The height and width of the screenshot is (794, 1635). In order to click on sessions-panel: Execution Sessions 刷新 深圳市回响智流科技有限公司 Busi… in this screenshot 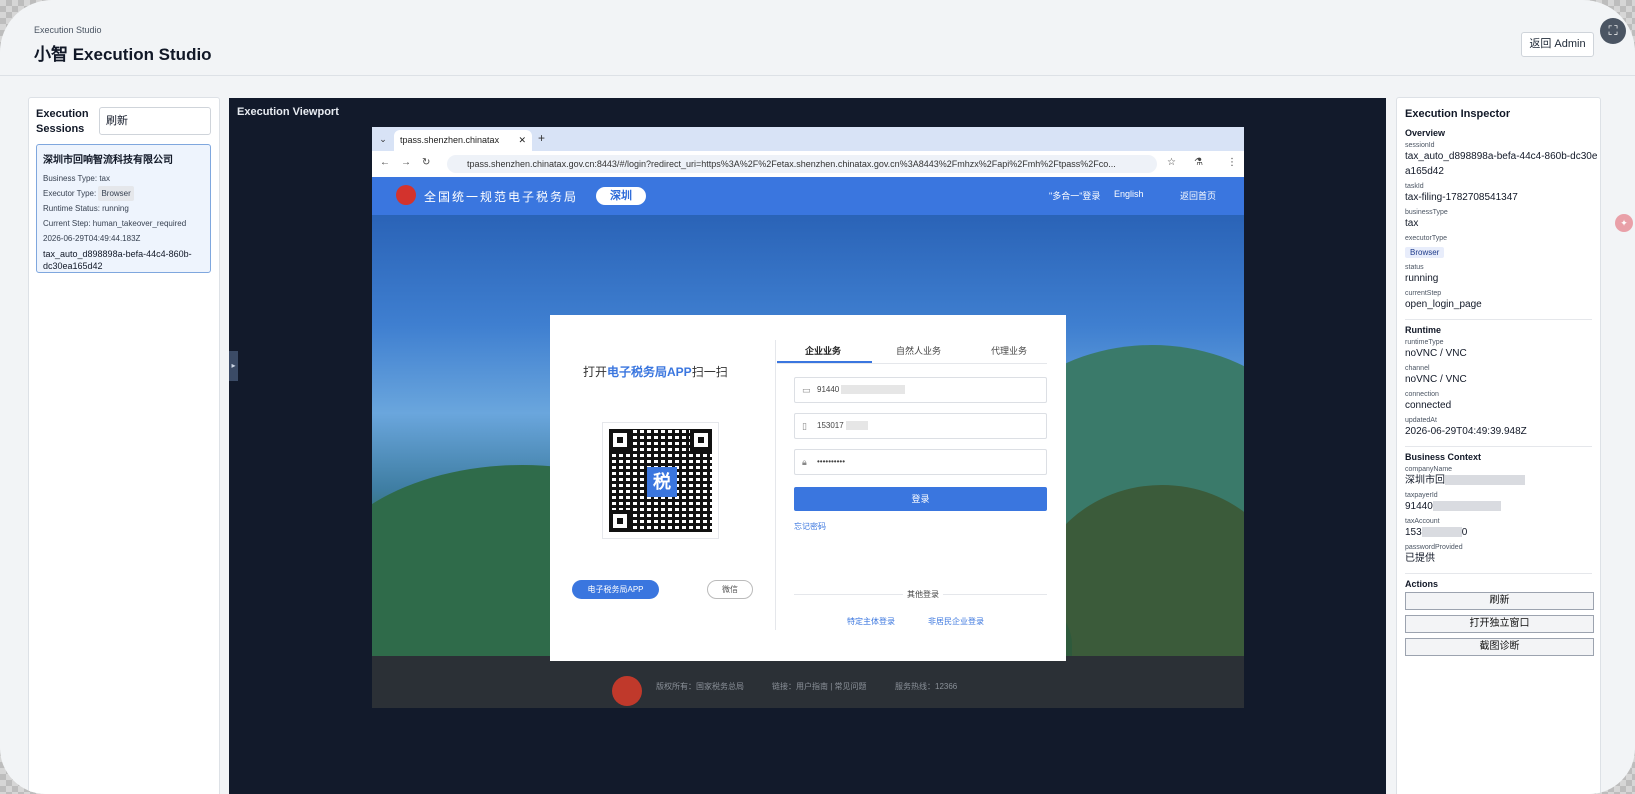, I will do `click(124, 445)`.